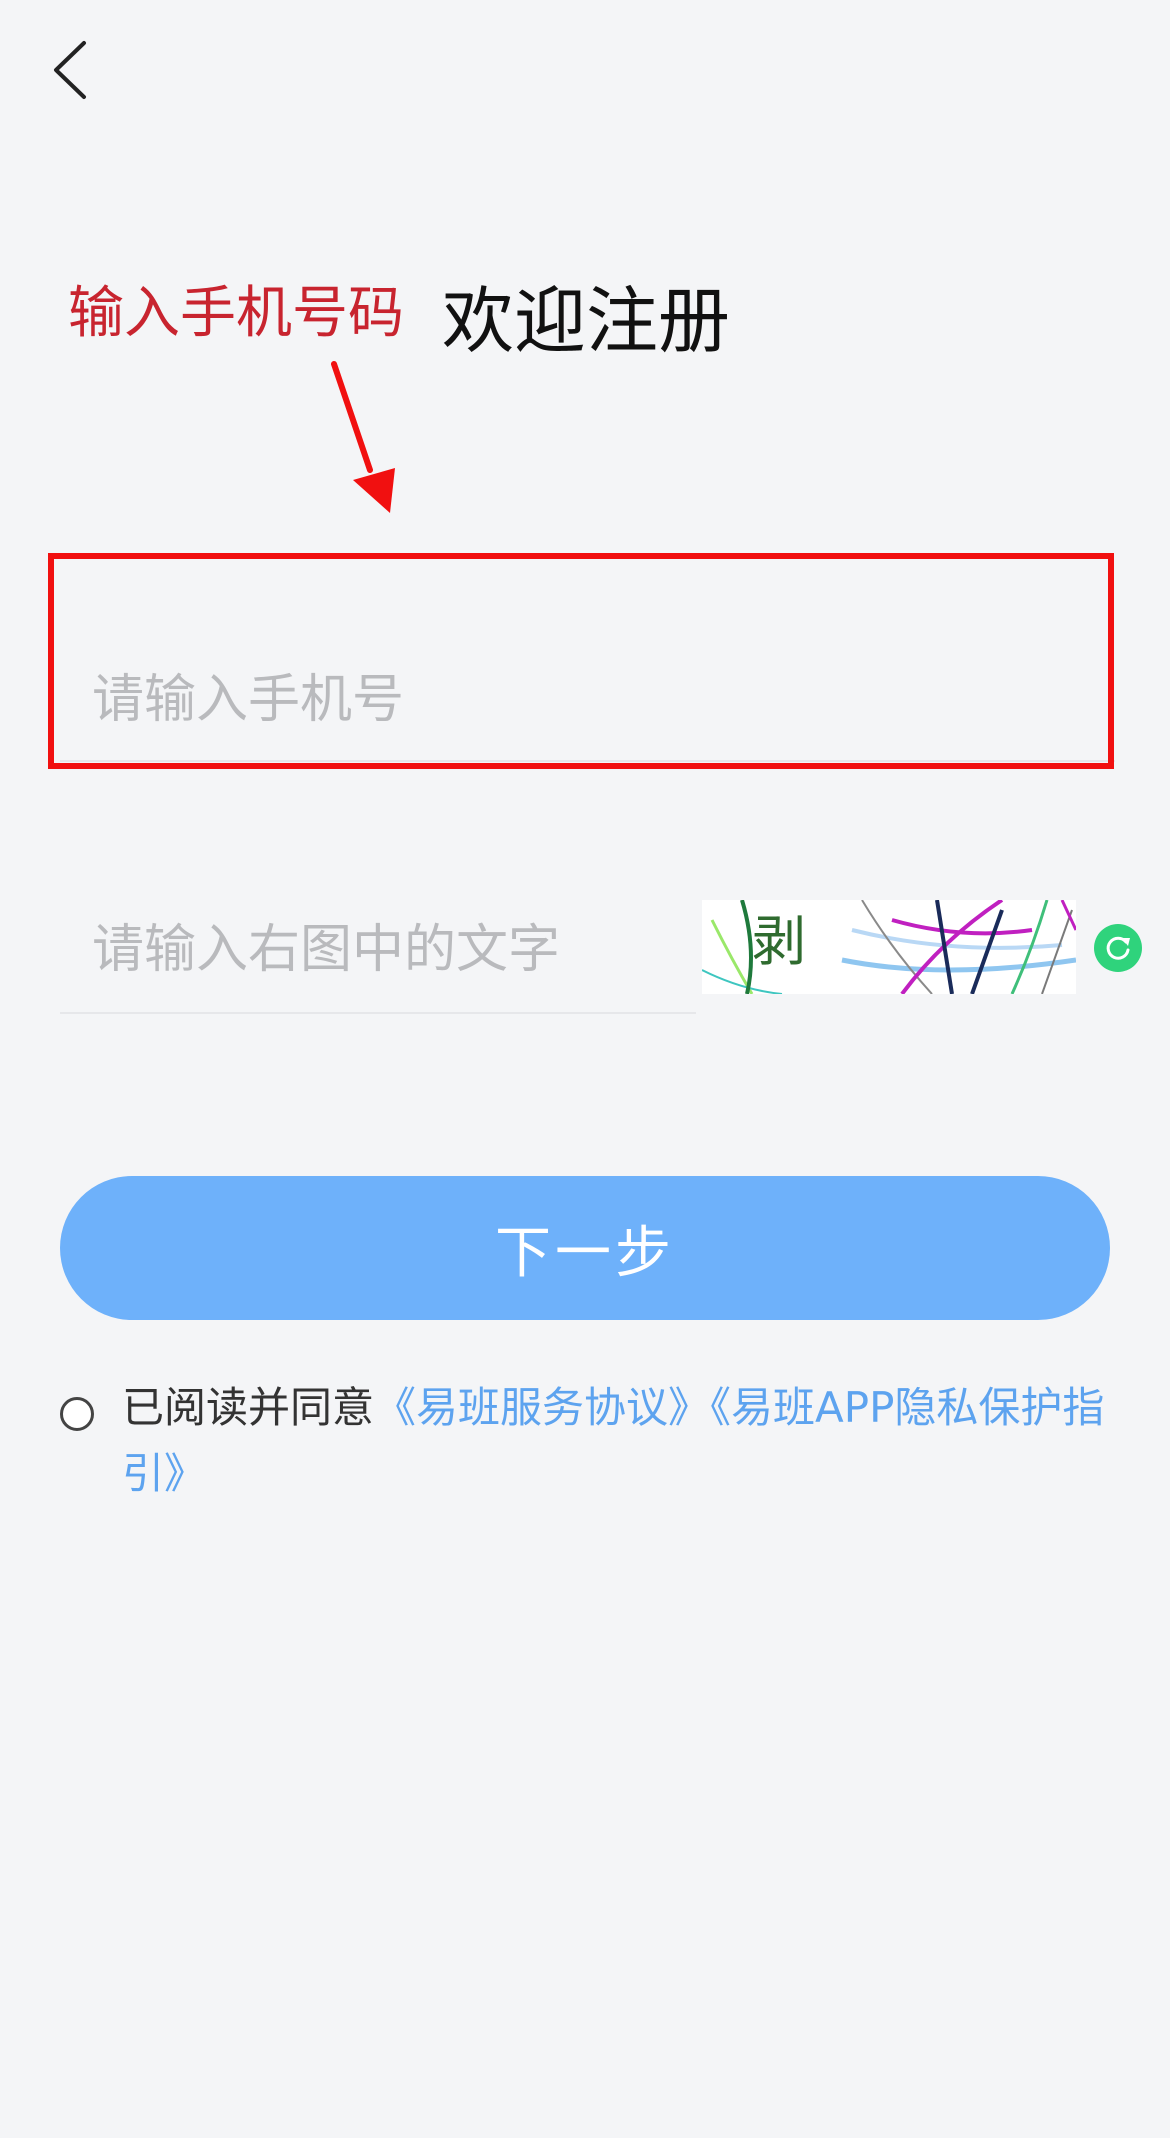  Describe the element at coordinates (889, 947) in the screenshot. I see `captcha-image: 剥` at that location.